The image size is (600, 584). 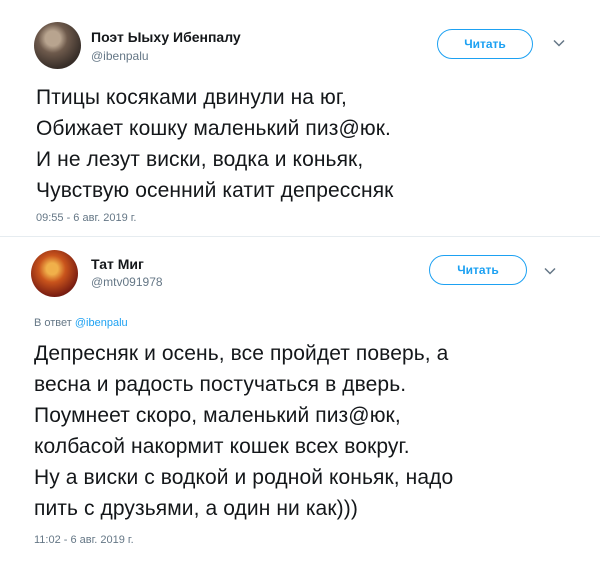 What do you see at coordinates (101, 323) in the screenshot?
I see `reply-mention-link: @ibenpalu` at bounding box center [101, 323].